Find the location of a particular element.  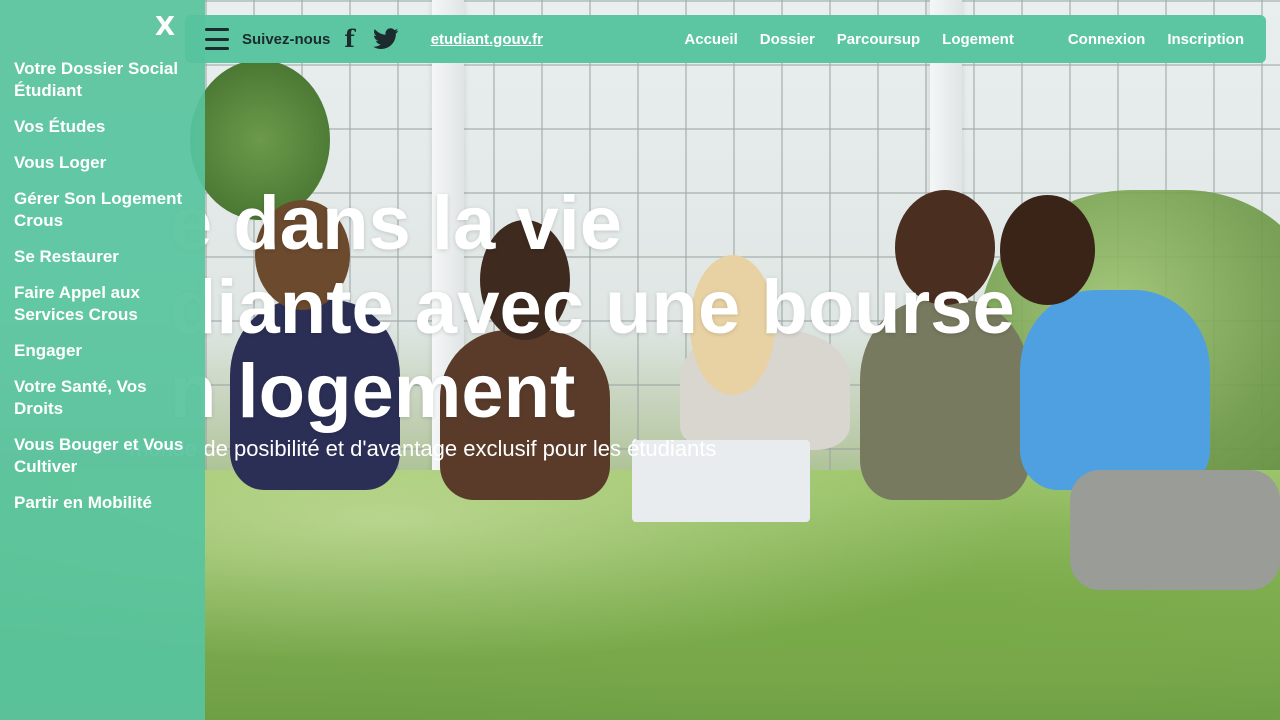

close-drawer-button: X is located at coordinates (165, 27).